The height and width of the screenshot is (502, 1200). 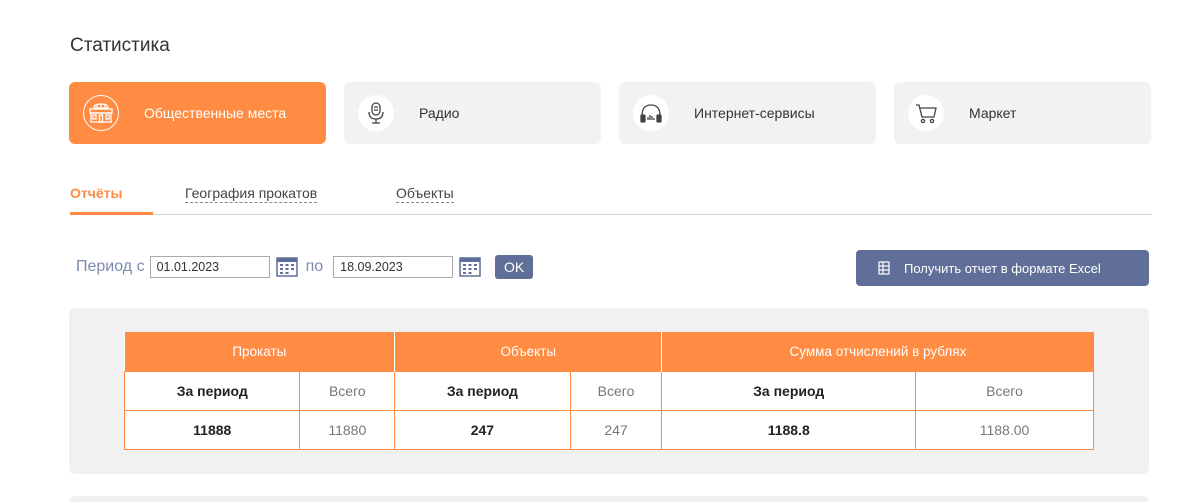 I want to click on secondary-panel, so click(x=609, y=499).